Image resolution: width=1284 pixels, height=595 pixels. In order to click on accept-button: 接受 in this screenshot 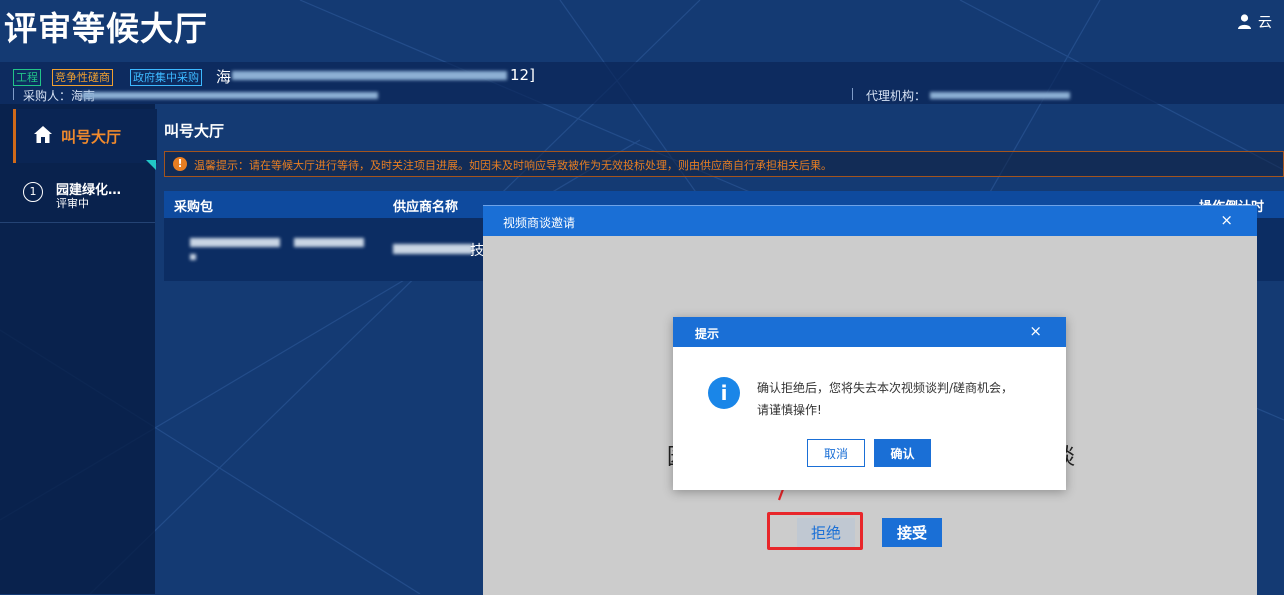, I will do `click(912, 532)`.